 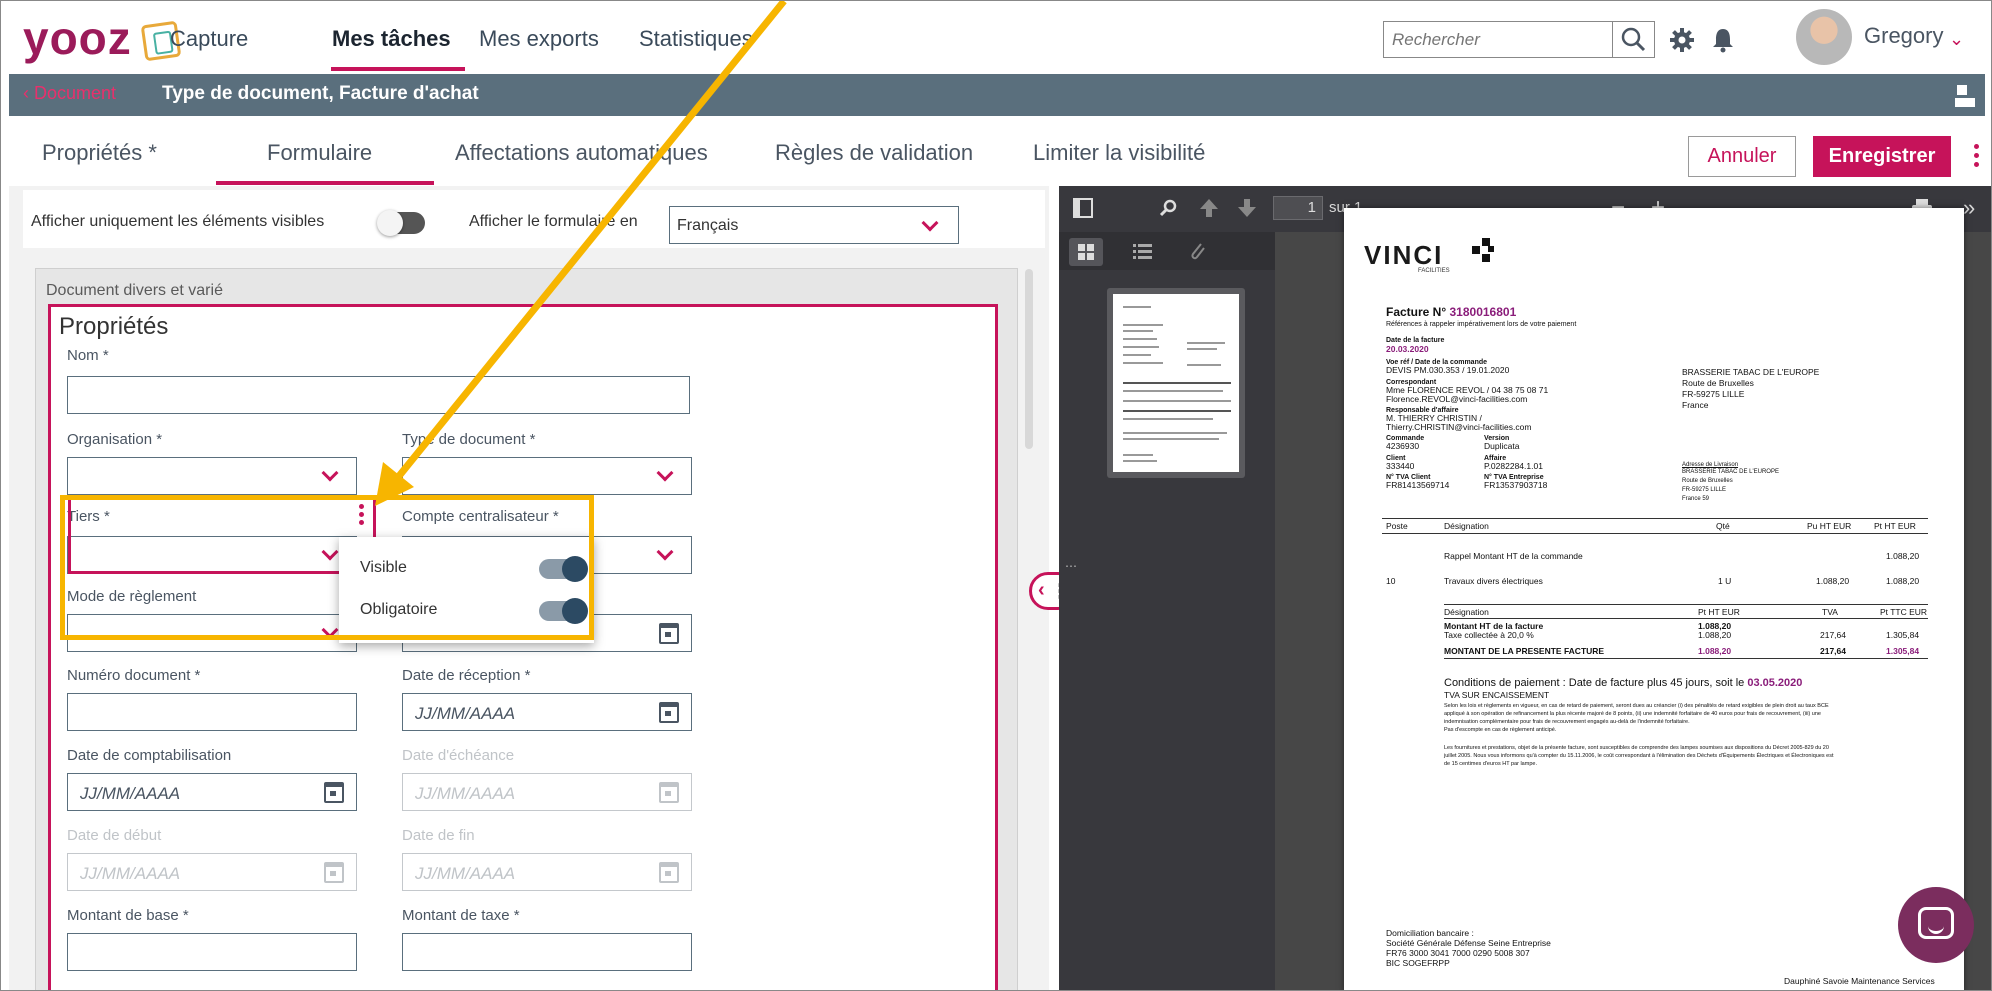 I want to click on numero-document-field, so click(x=212, y=712).